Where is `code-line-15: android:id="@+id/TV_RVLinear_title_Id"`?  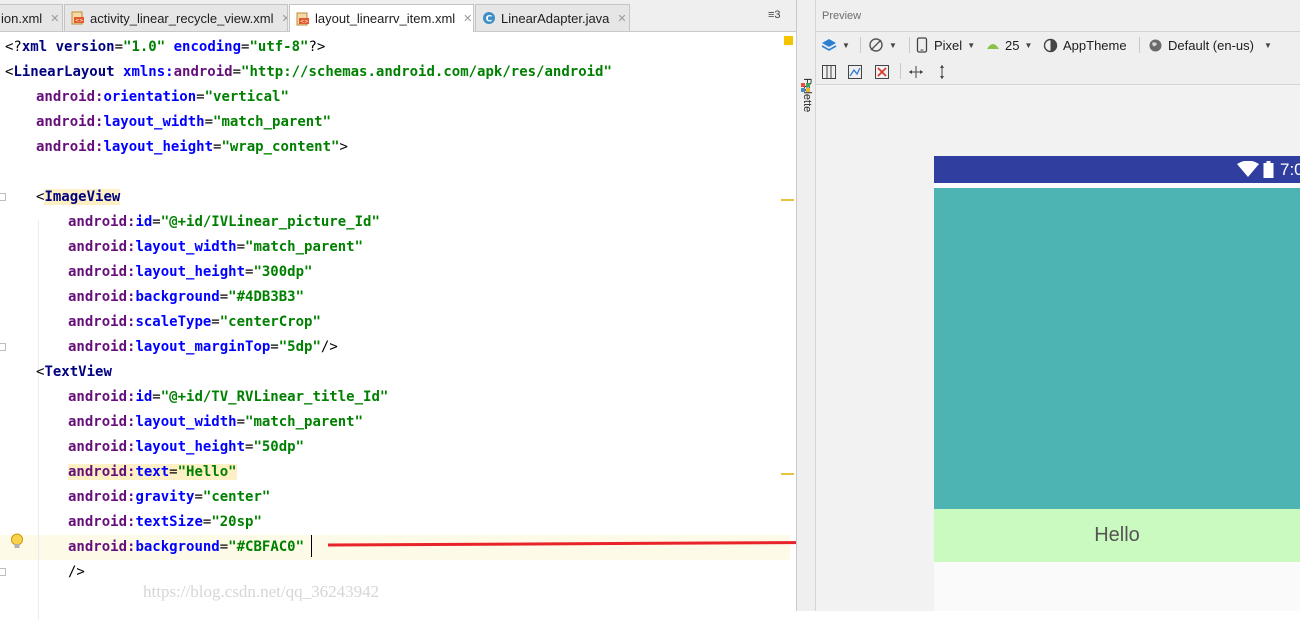 code-line-15: android:id="@+id/TV_RVLinear_title_Id" is located at coordinates (228, 397).